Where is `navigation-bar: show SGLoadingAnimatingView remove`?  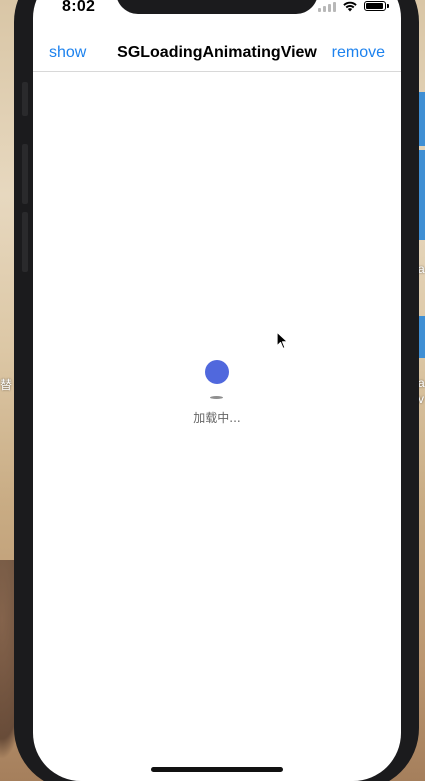 navigation-bar: show SGLoadingAnimatingView remove is located at coordinates (217, 53).